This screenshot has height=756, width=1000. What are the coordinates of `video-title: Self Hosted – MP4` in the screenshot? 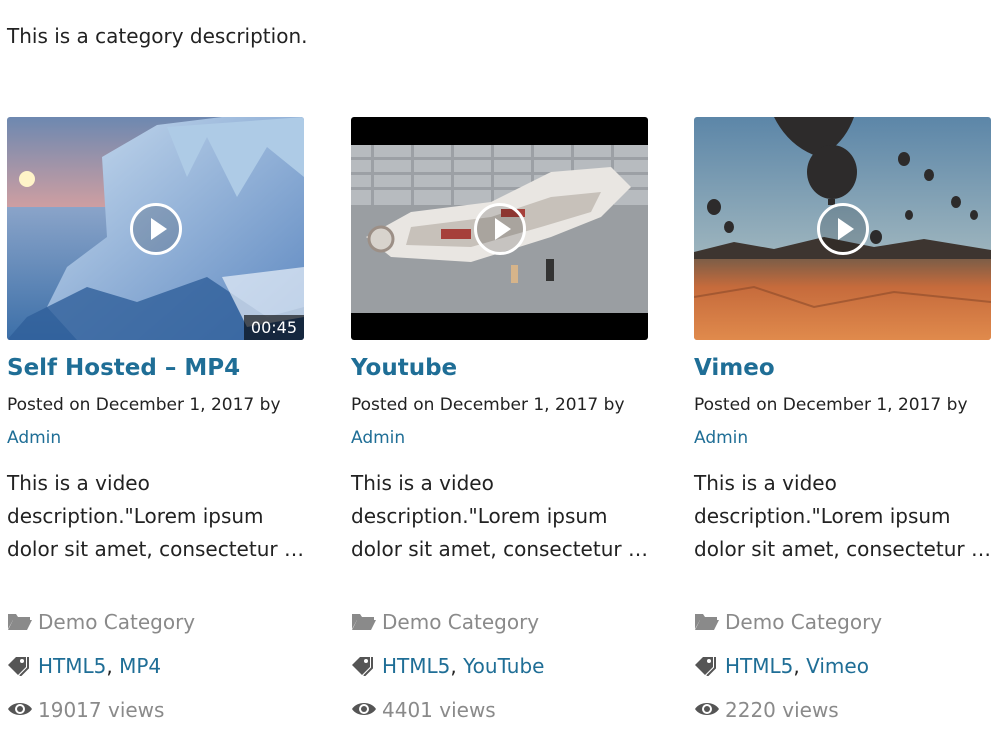 It's located at (123, 368).